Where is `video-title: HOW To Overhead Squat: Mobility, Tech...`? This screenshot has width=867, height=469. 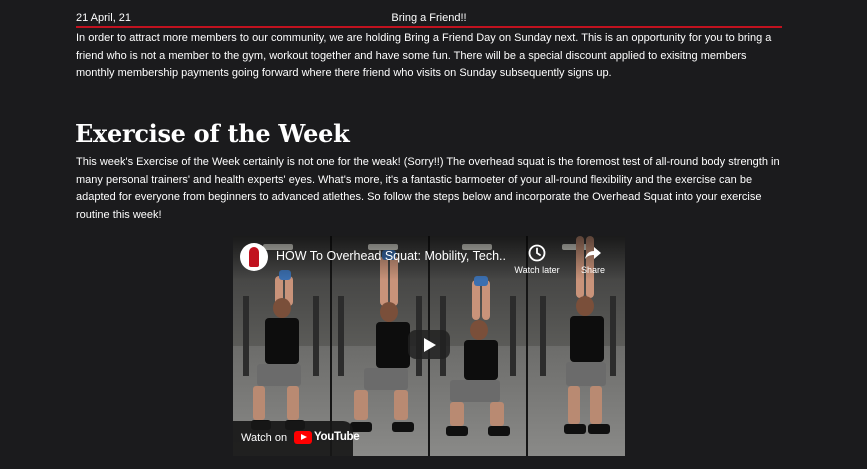 video-title: HOW To Overhead Squat: Mobility, Tech... is located at coordinates (391, 256).